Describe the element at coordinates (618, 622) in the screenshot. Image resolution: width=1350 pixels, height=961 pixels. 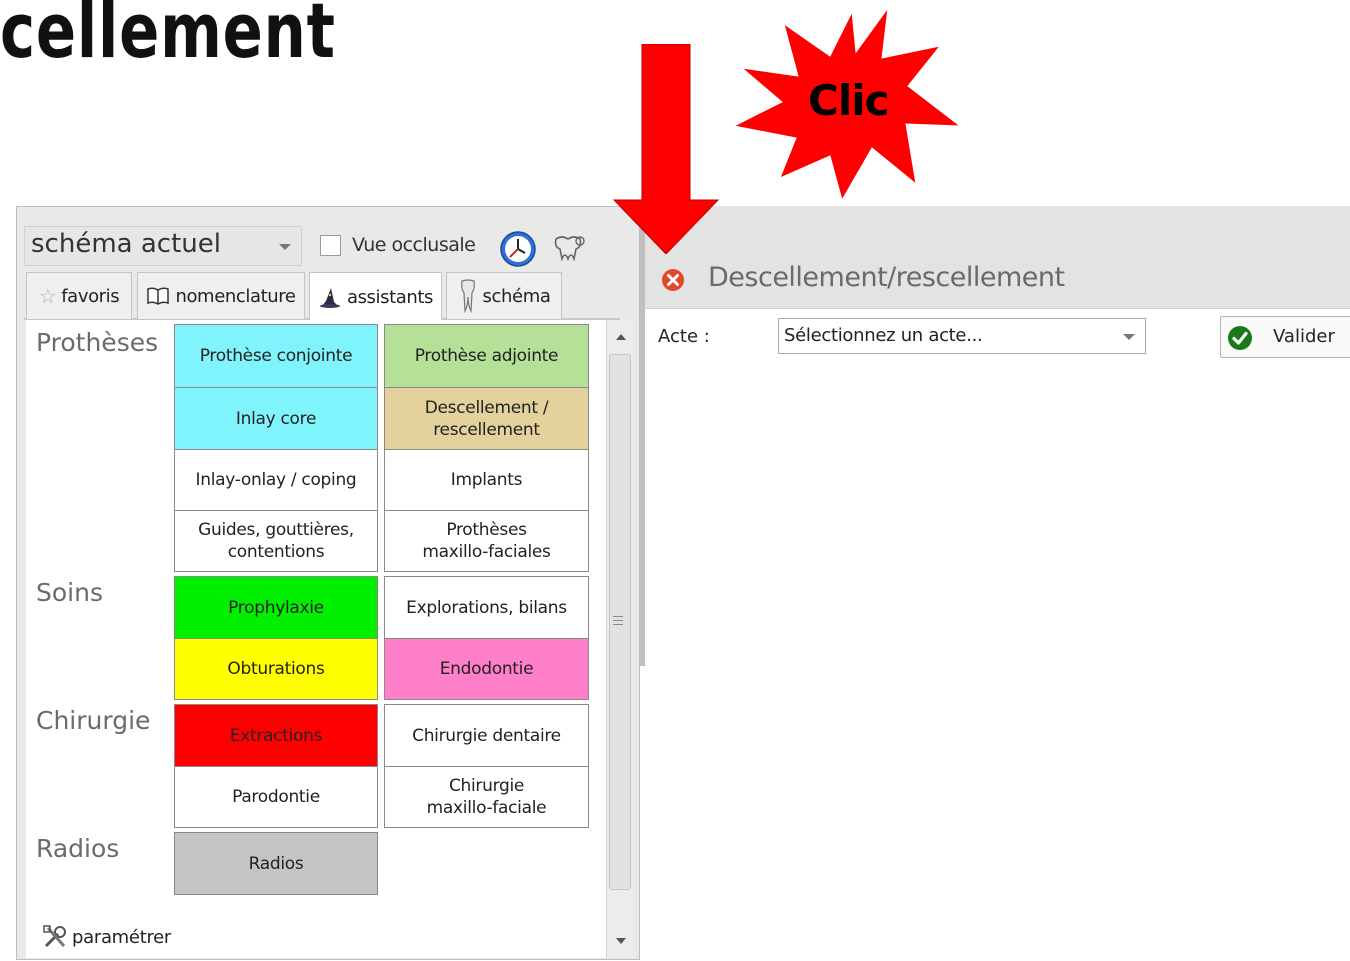
I see `scrollbar-grip` at that location.